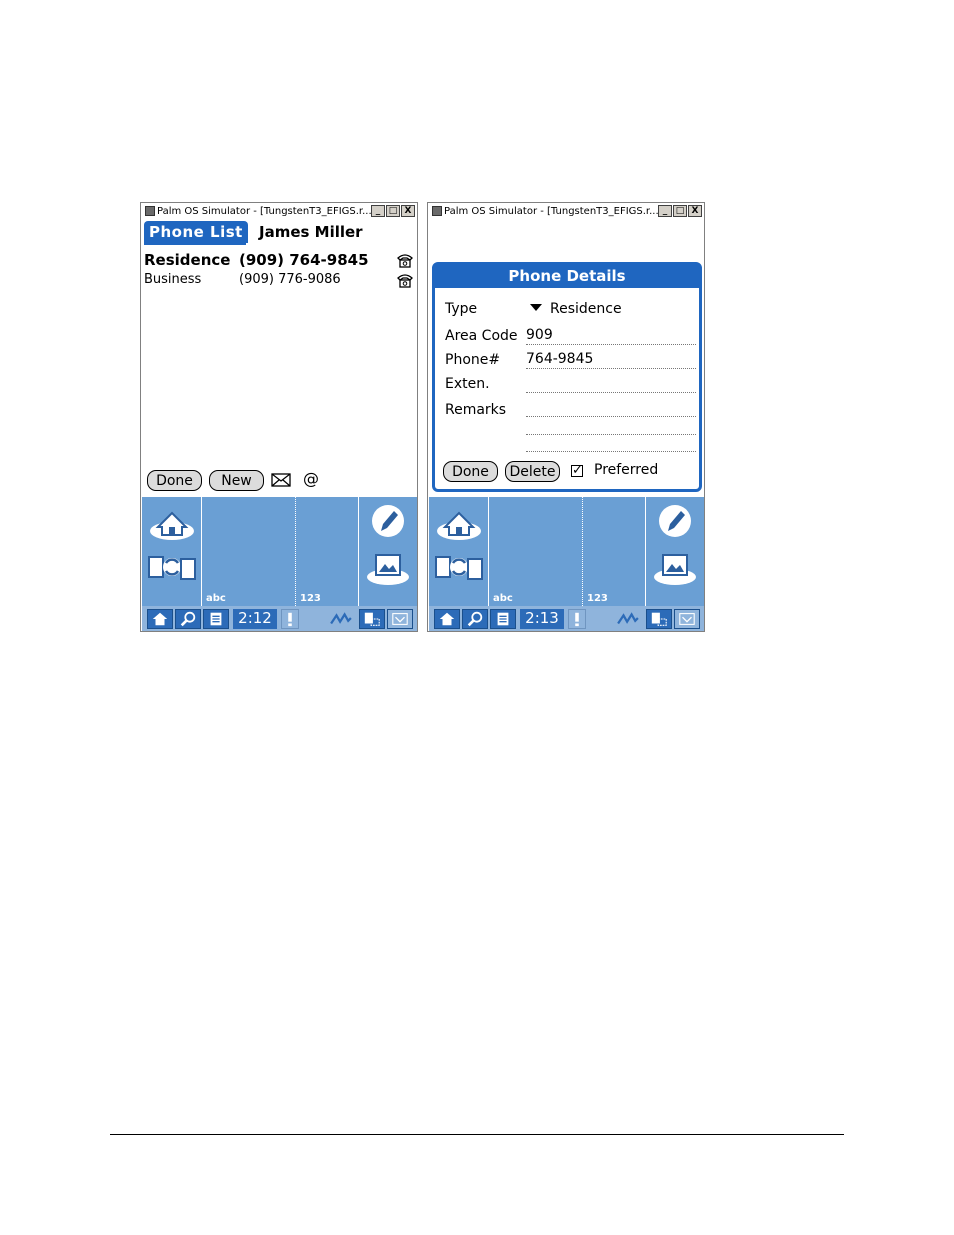  I want to click on remarks-label: Remarks, so click(476, 410).